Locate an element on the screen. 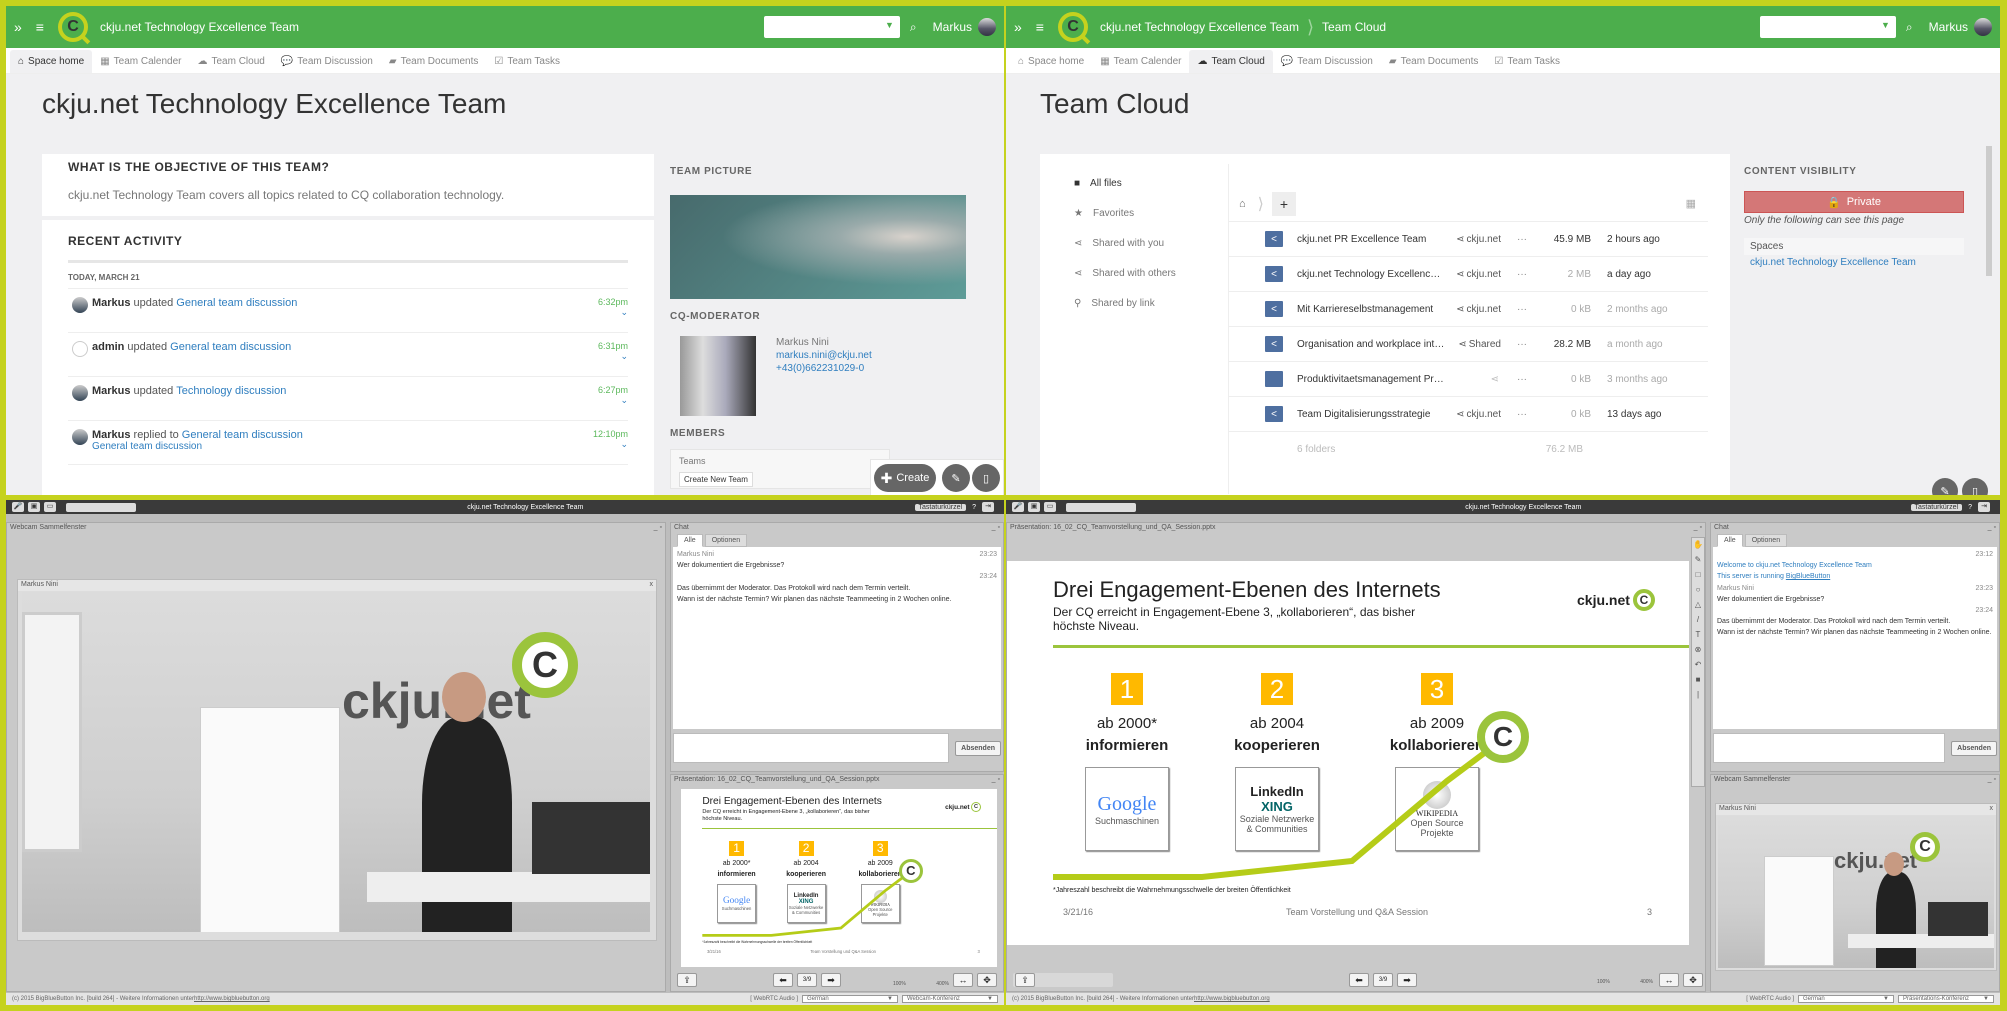 The height and width of the screenshot is (1011, 2007). line-tool-icon: / is located at coordinates (1698, 619).